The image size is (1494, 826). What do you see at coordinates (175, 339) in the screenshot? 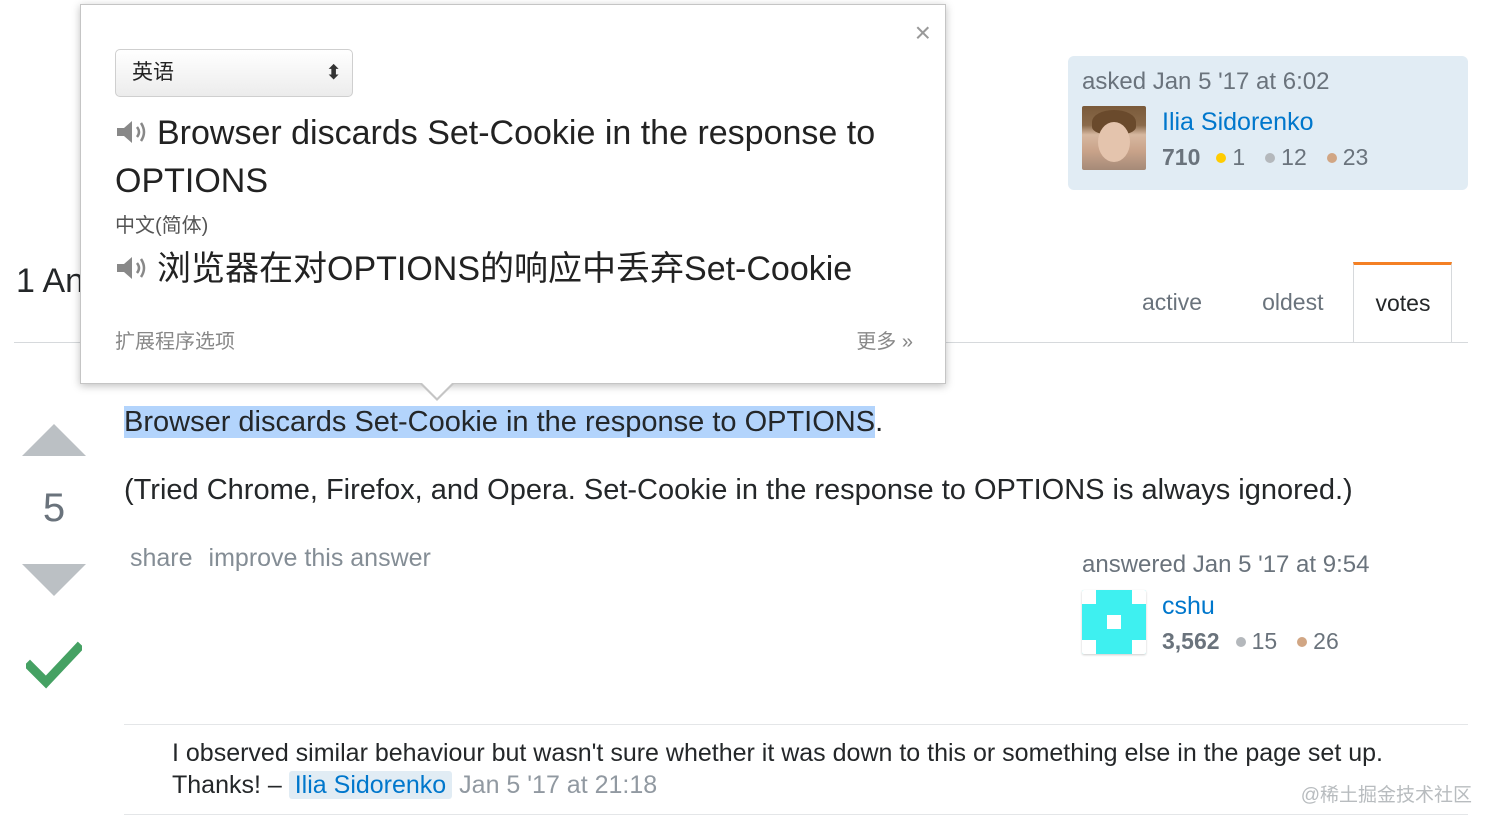
I see `extension-options-link: 扩展程序选项` at bounding box center [175, 339].